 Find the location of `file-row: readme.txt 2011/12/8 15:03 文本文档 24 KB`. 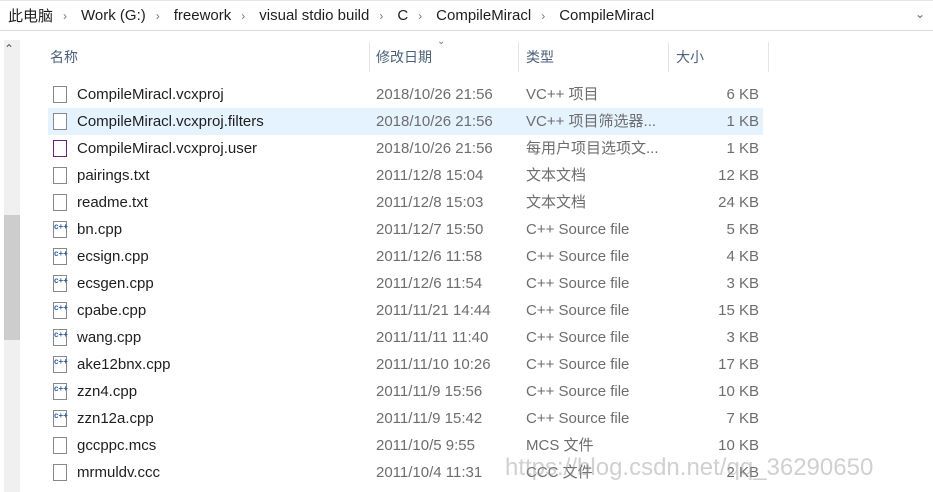

file-row: readme.txt 2011/12/8 15:03 文本文档 24 KB is located at coordinates (405, 202).